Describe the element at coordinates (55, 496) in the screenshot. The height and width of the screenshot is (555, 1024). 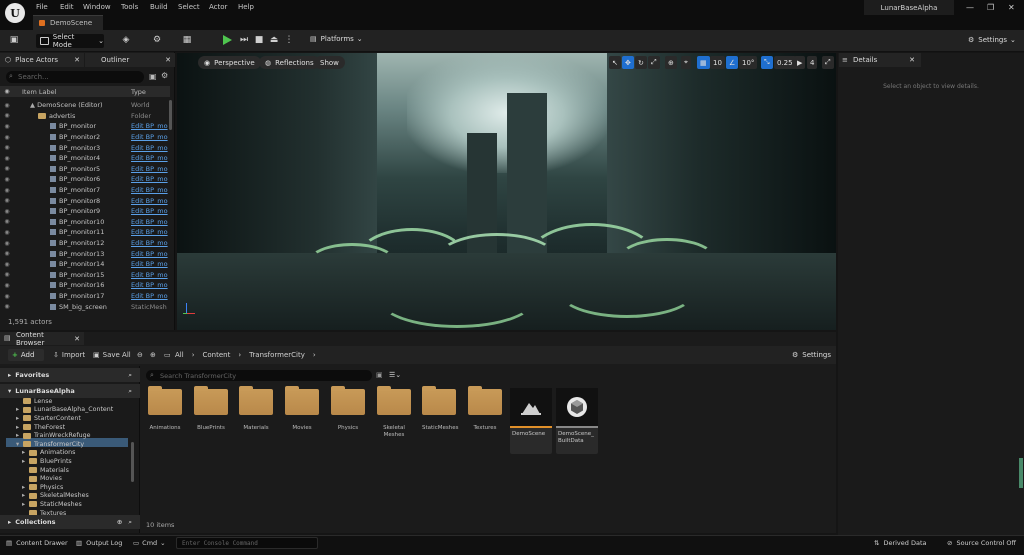
I see `tree-folder: ▸ SkeletalMeshes` at that location.